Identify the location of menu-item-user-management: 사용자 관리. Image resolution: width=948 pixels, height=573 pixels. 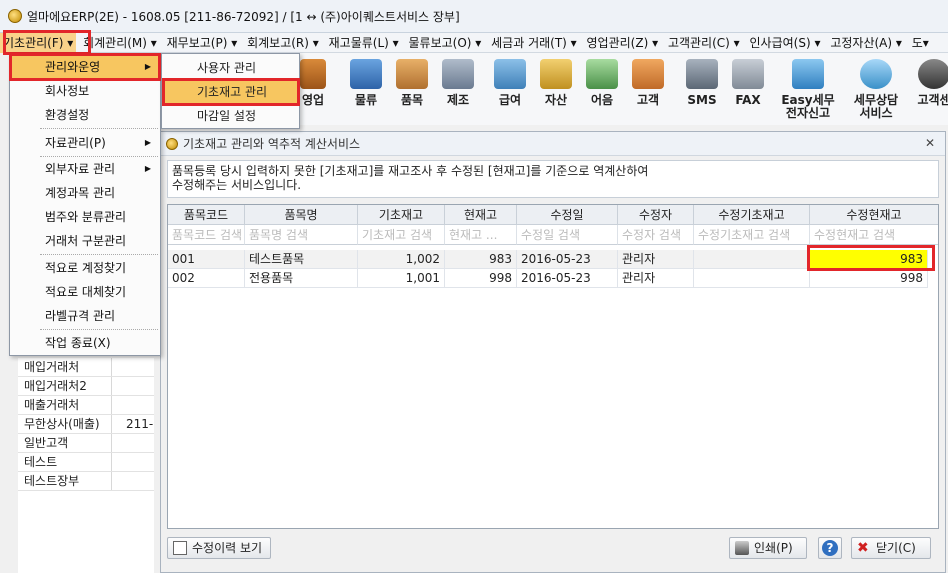
(231, 68).